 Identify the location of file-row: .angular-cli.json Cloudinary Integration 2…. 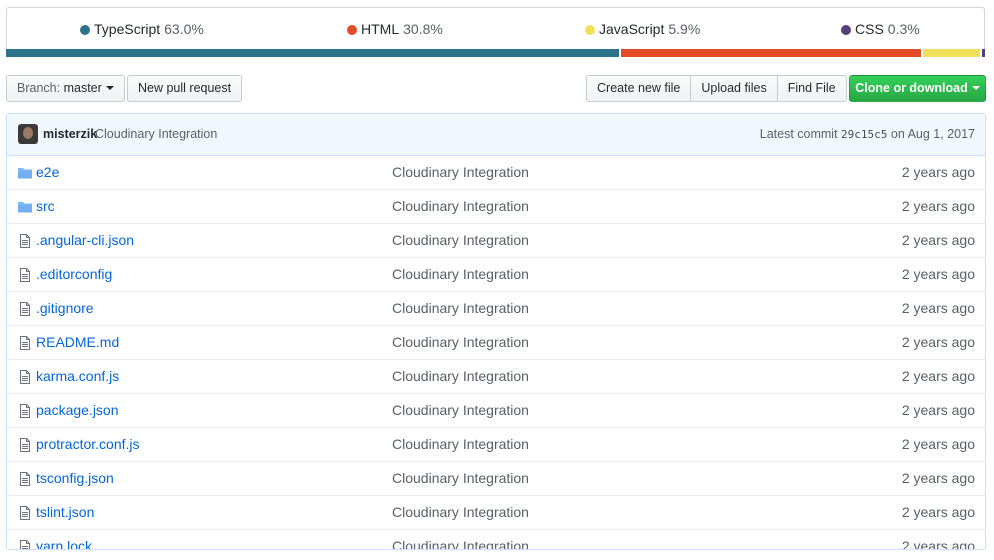
(496, 240).